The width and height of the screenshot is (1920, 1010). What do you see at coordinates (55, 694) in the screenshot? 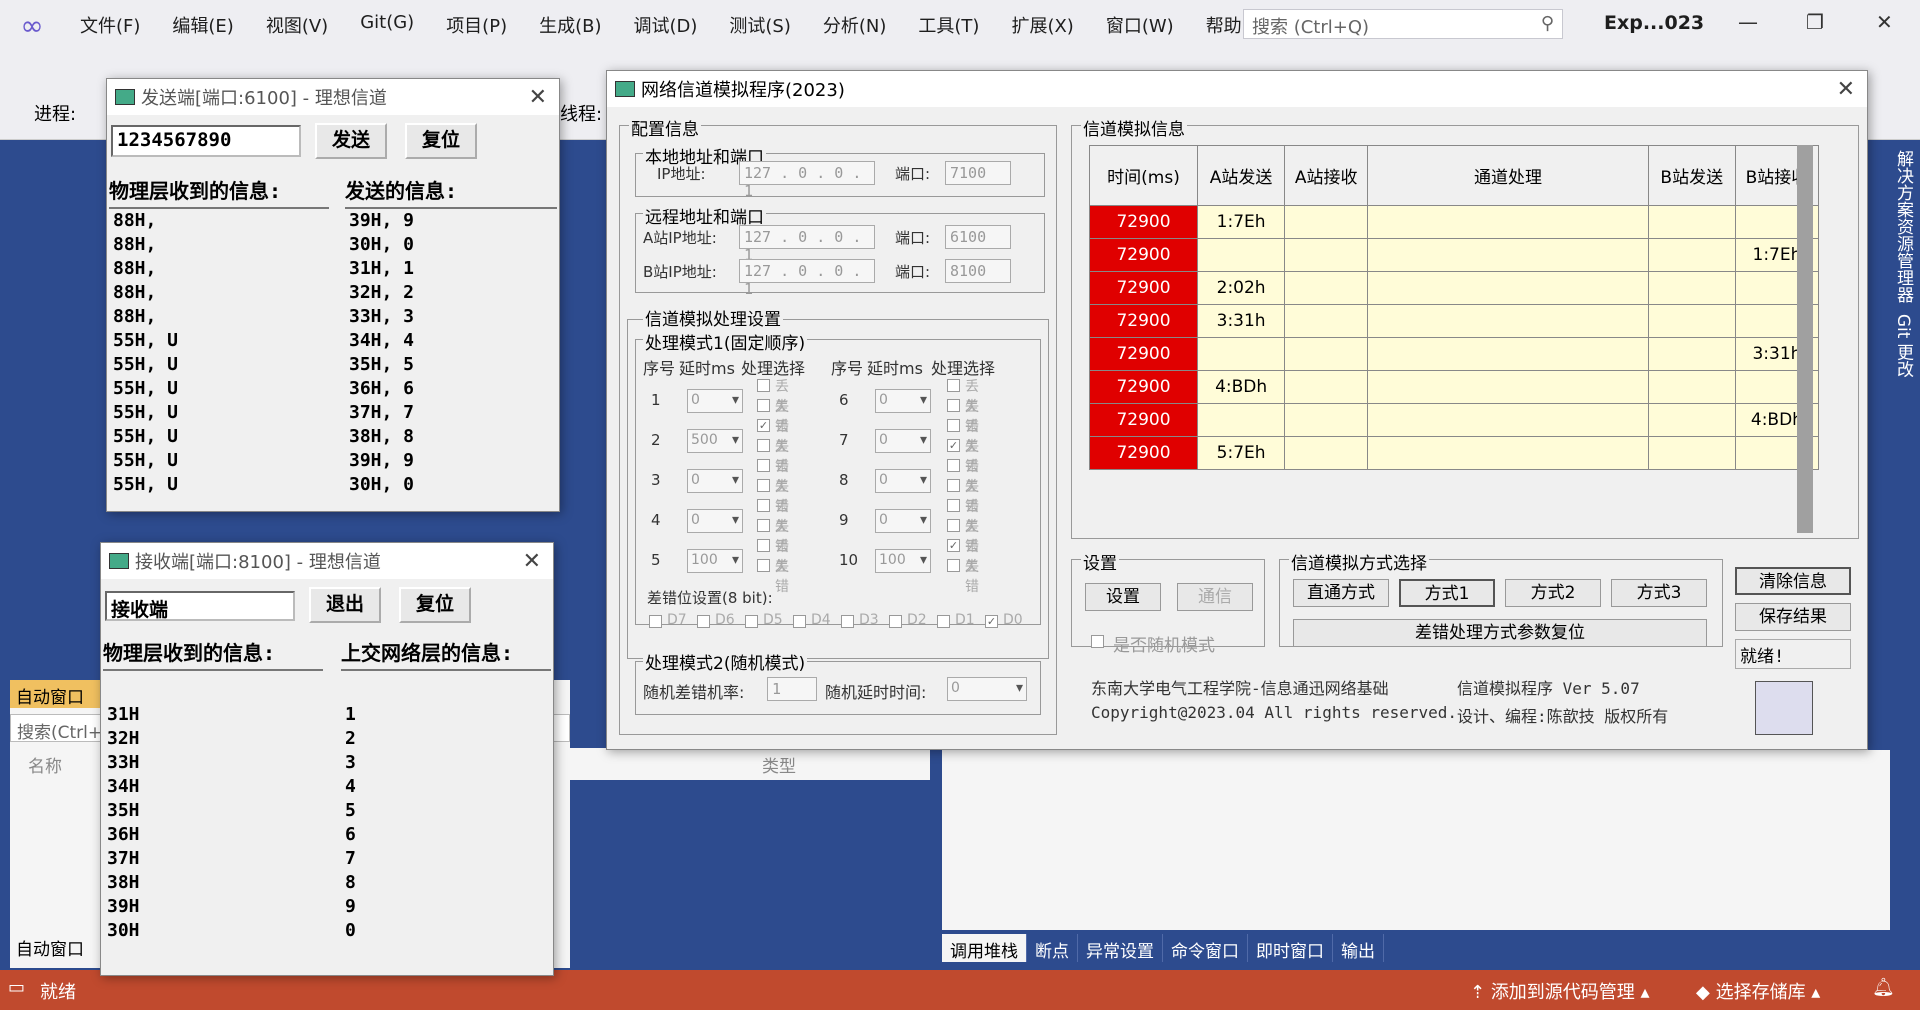
I see `auto-window-tab: 自动窗口` at bounding box center [55, 694].